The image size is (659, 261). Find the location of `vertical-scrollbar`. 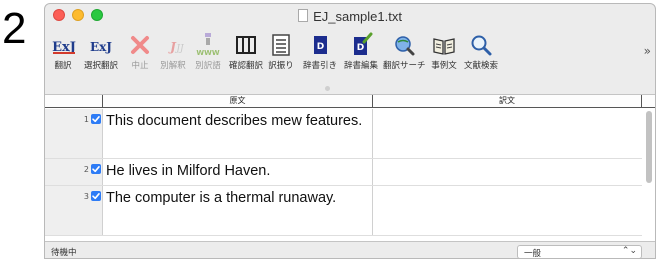

vertical-scrollbar is located at coordinates (649, 175).